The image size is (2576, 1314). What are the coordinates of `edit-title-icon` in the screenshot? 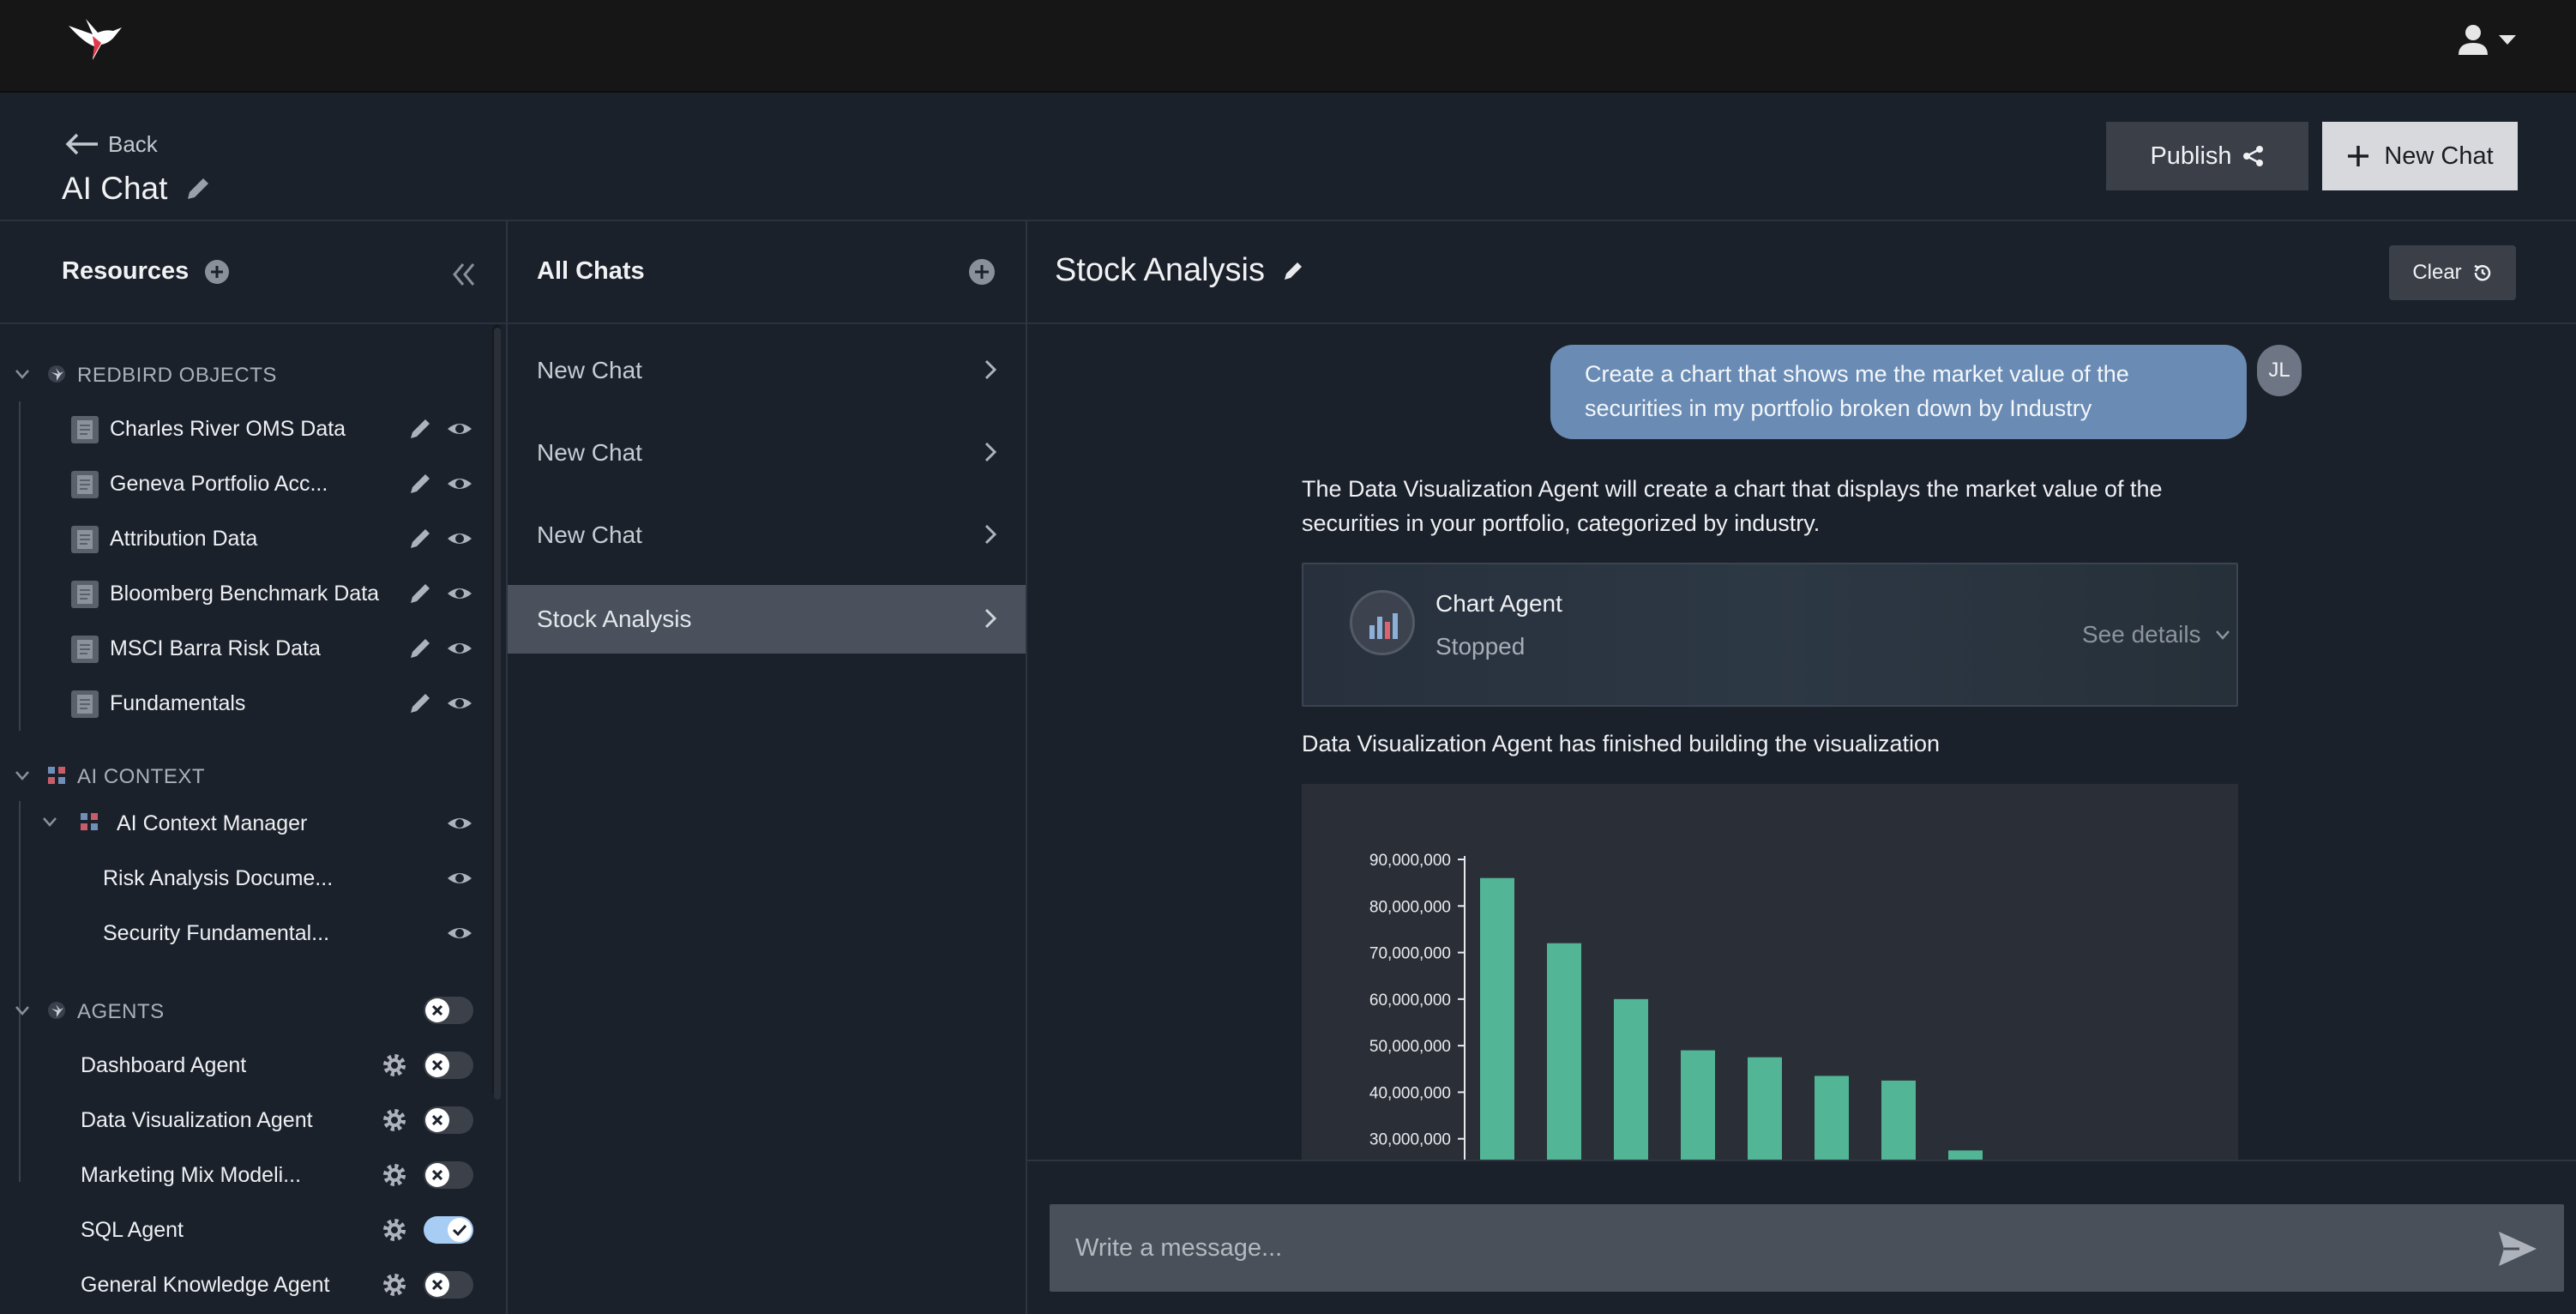 It's located at (198, 188).